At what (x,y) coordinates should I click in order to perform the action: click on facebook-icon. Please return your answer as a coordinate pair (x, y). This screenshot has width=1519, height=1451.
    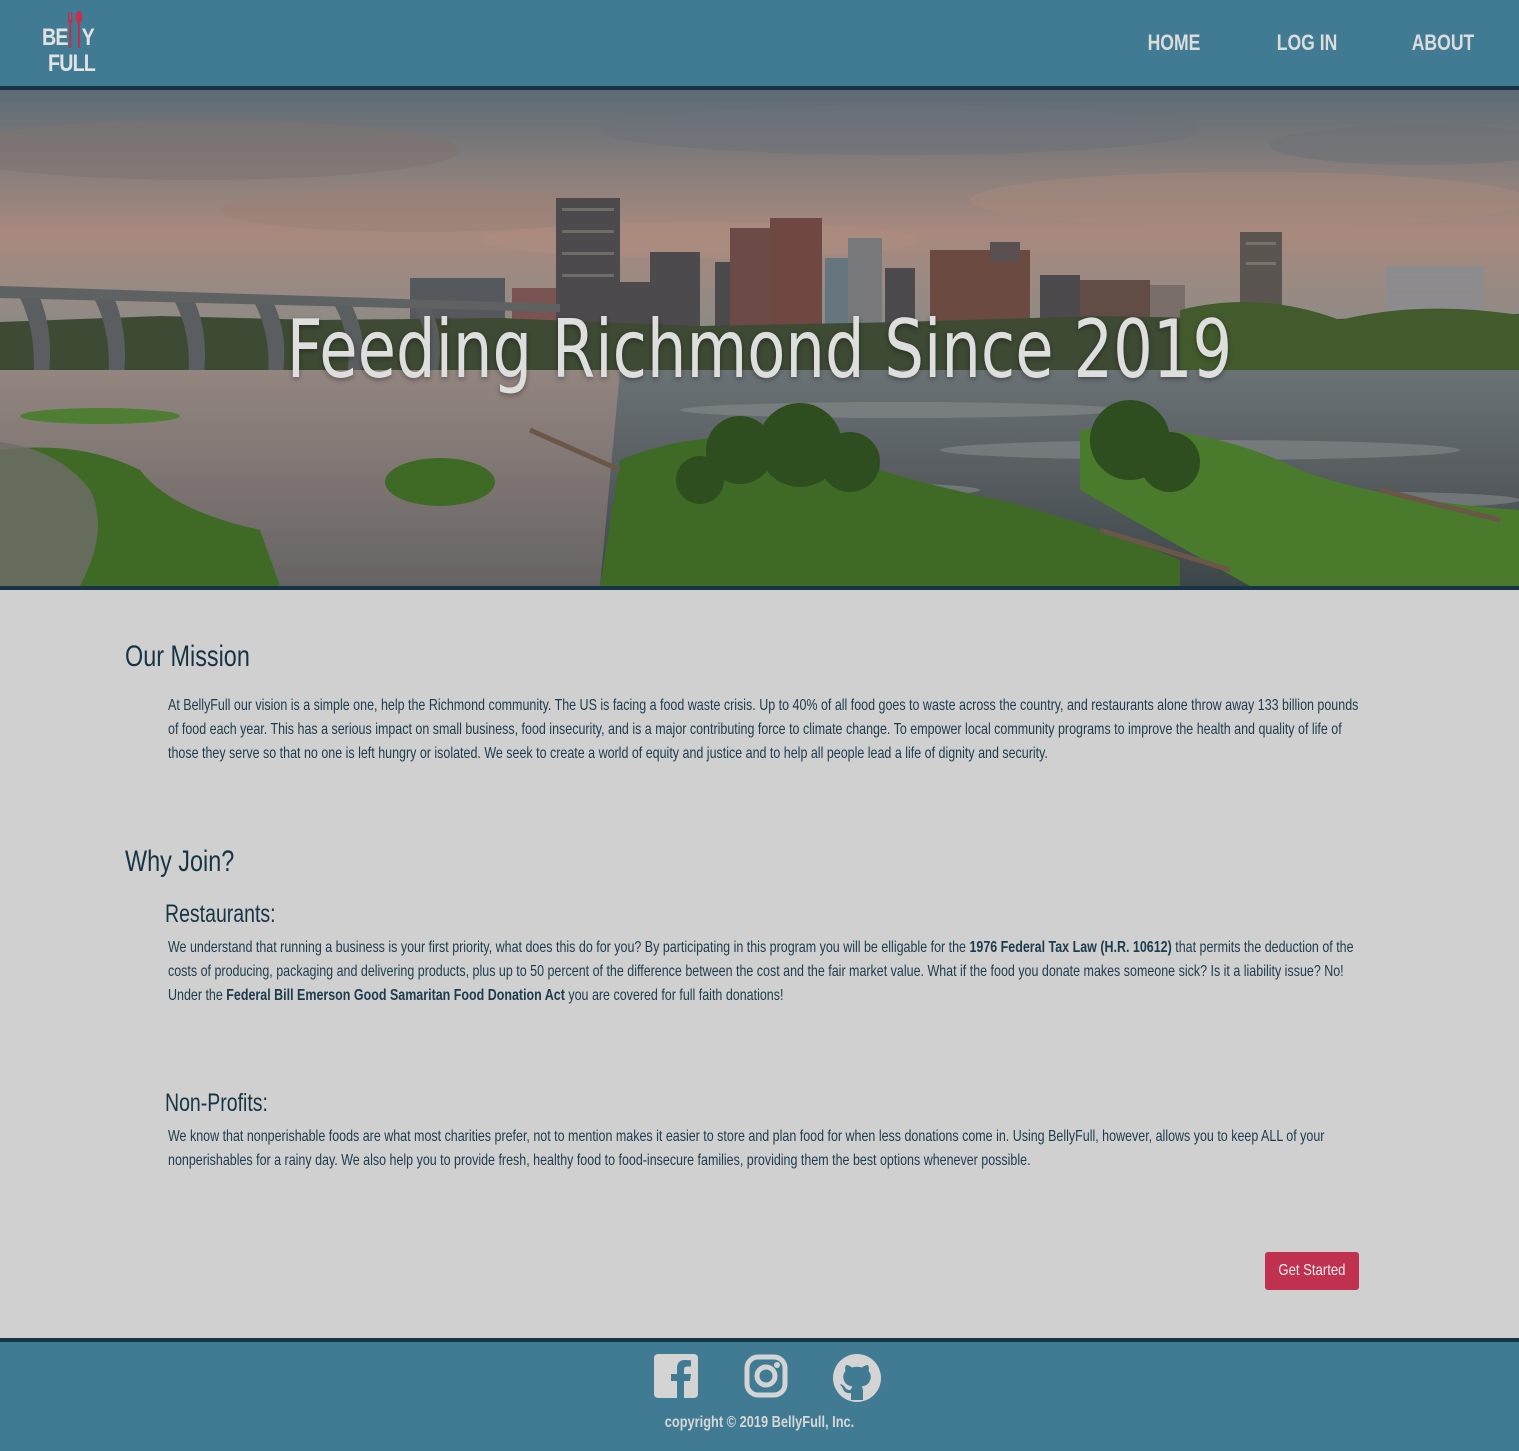
    Looking at the image, I should click on (676, 1376).